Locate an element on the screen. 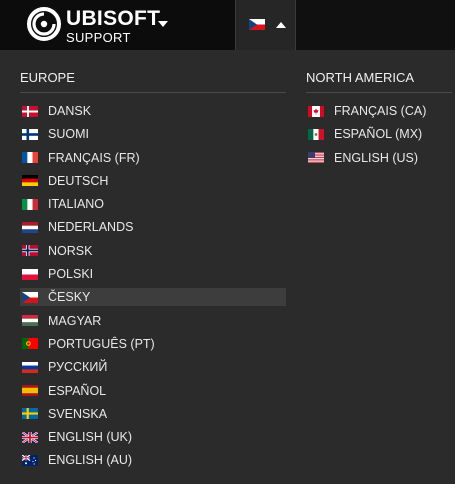 The image size is (455, 484). language-label: ESPAÑOL is located at coordinates (77, 390).